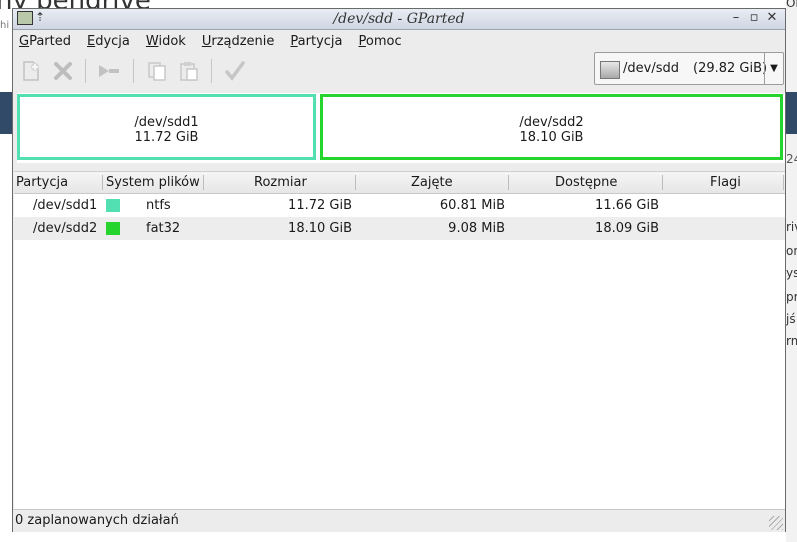 The width and height of the screenshot is (797, 542). Describe the element at coordinates (158, 205) in the screenshot. I see `cell-filesystem: ntfs` at that location.